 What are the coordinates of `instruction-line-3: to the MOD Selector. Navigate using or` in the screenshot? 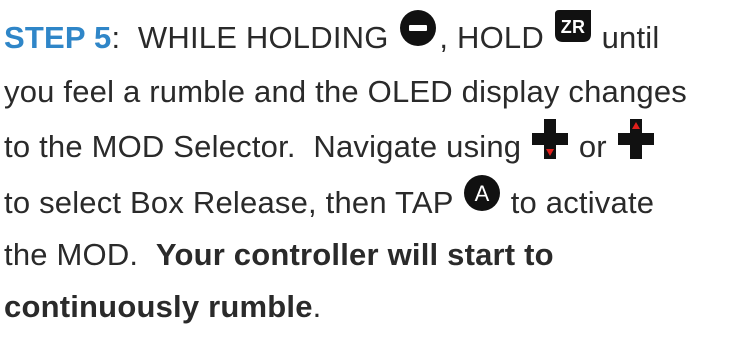 It's located at (330, 145).